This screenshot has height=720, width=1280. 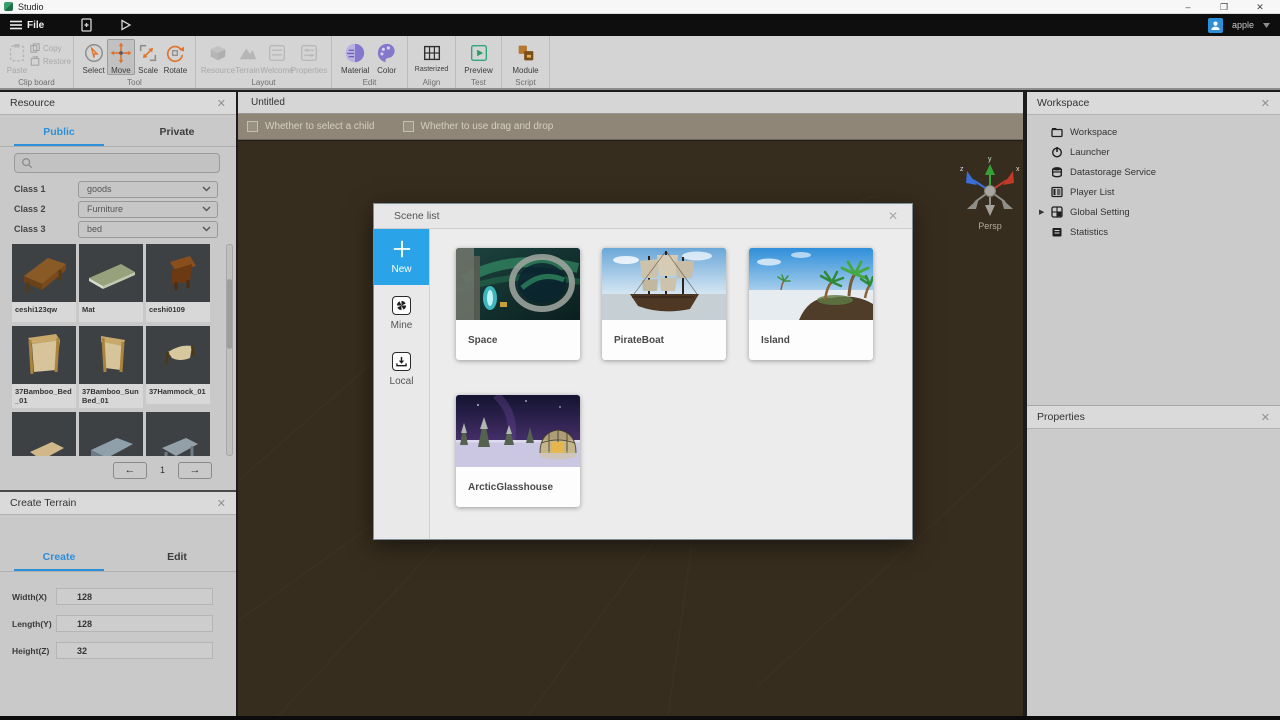 I want to click on maximize-button: ❐, so click(x=1224, y=7).